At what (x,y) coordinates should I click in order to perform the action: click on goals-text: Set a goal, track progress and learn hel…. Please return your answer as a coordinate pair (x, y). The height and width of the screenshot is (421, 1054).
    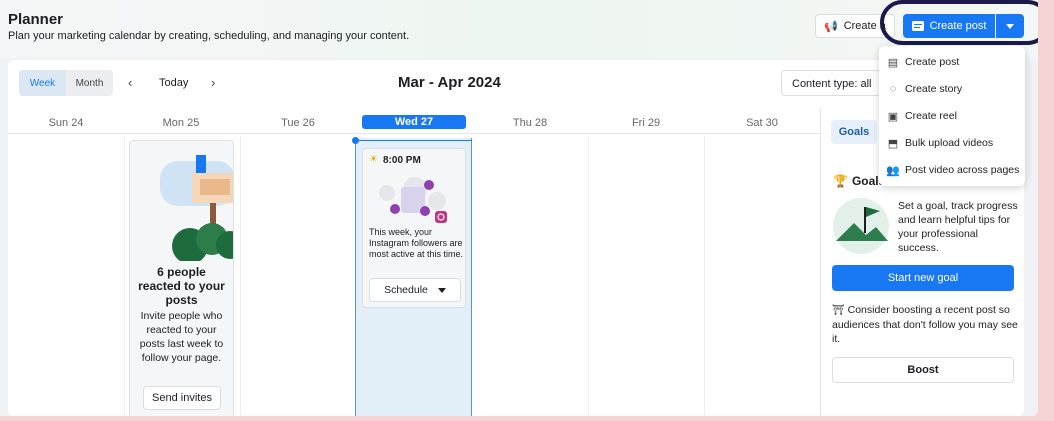
    Looking at the image, I should click on (958, 227).